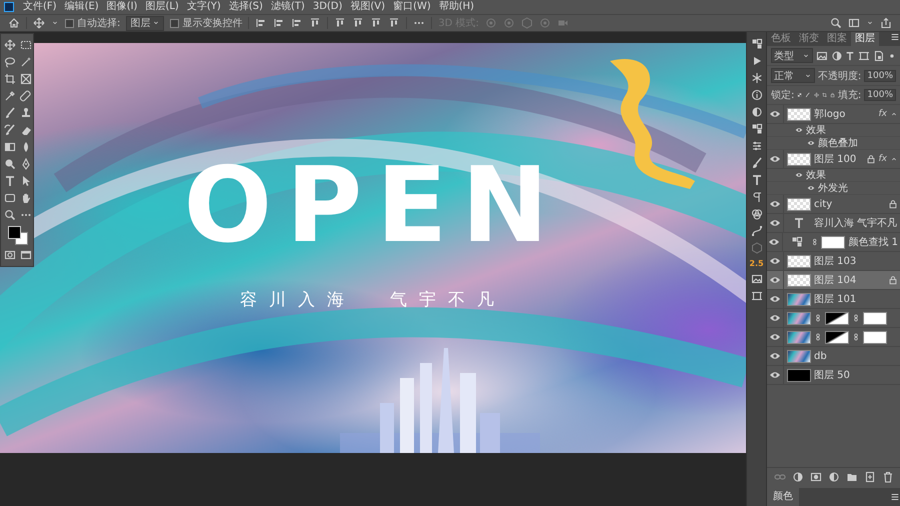 The width and height of the screenshot is (900, 506). Describe the element at coordinates (756, 231) in the screenshot. I see `paths-icon` at that location.